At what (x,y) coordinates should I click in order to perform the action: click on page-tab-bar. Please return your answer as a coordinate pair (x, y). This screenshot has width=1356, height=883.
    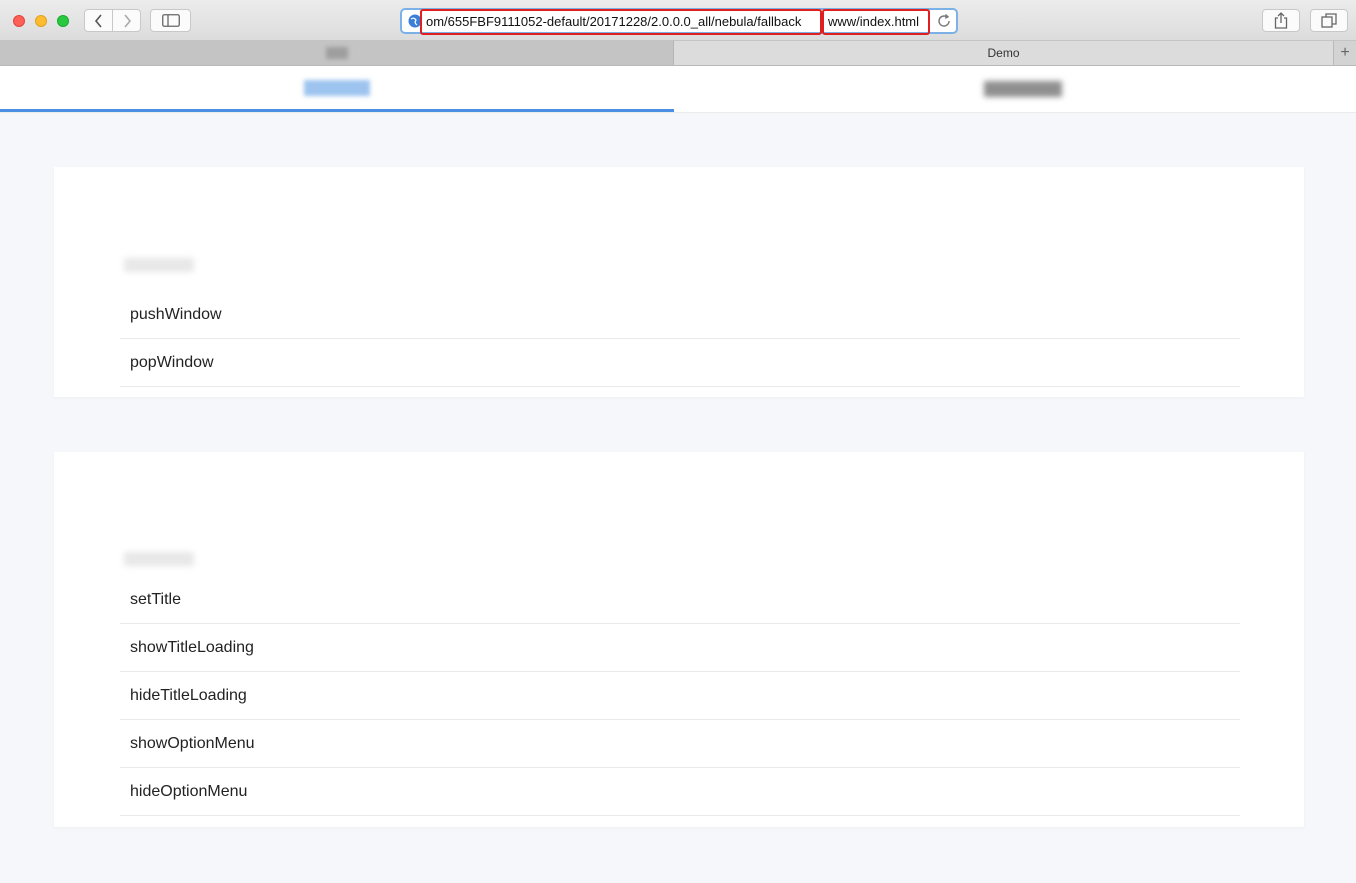
    Looking at the image, I should click on (678, 89).